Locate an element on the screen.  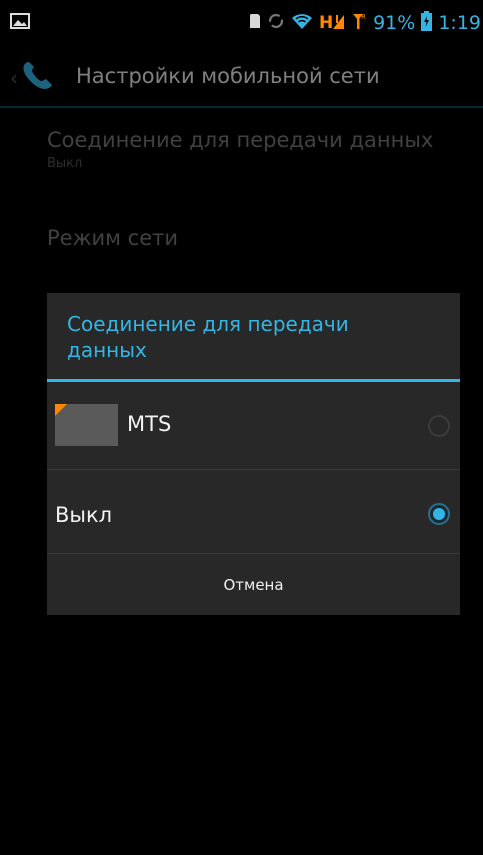
option-label: Выкл is located at coordinates (84, 515).